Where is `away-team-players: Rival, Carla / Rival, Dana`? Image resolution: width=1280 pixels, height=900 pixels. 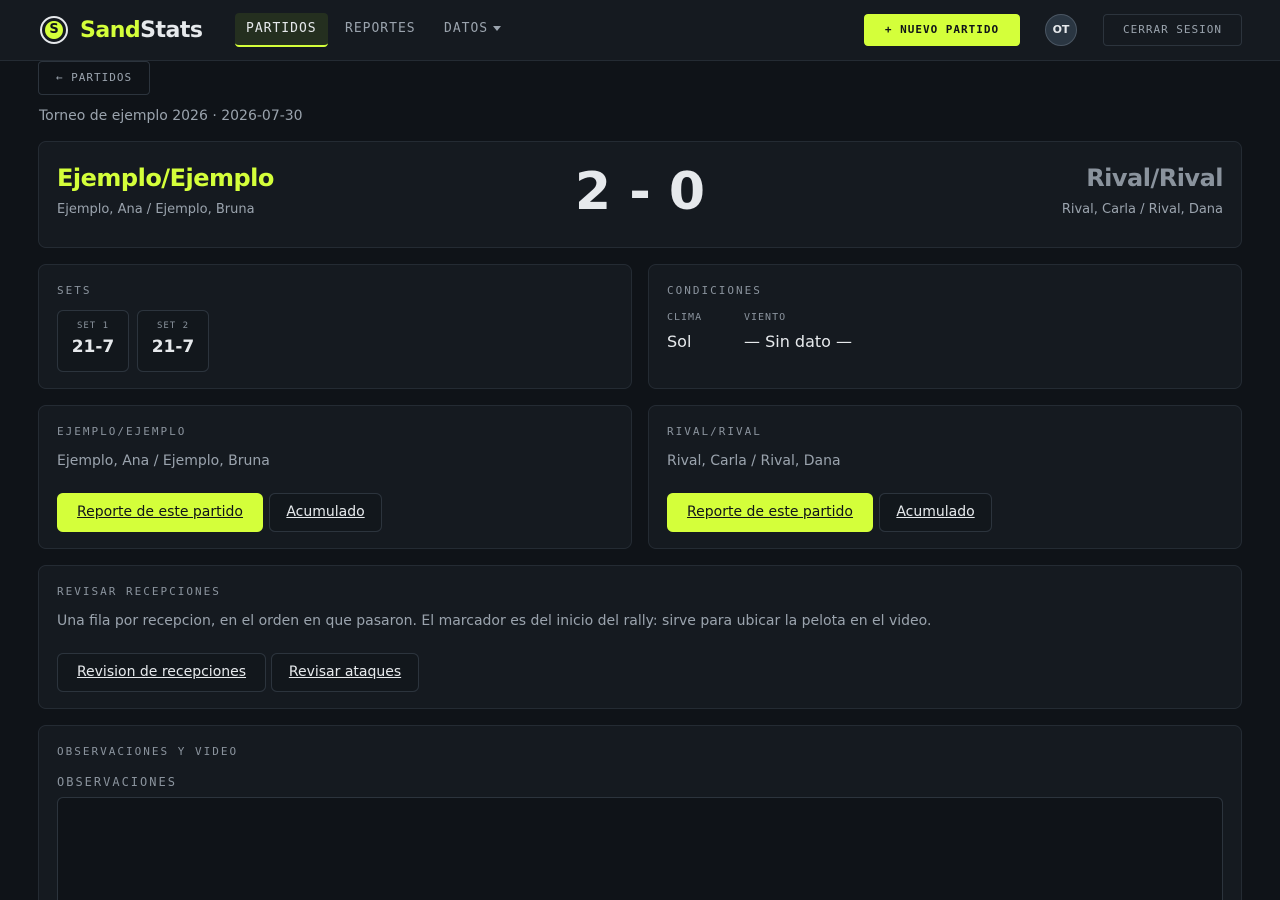
away-team-players: Rival, Carla / Rival, Dana is located at coordinates (1142, 209).